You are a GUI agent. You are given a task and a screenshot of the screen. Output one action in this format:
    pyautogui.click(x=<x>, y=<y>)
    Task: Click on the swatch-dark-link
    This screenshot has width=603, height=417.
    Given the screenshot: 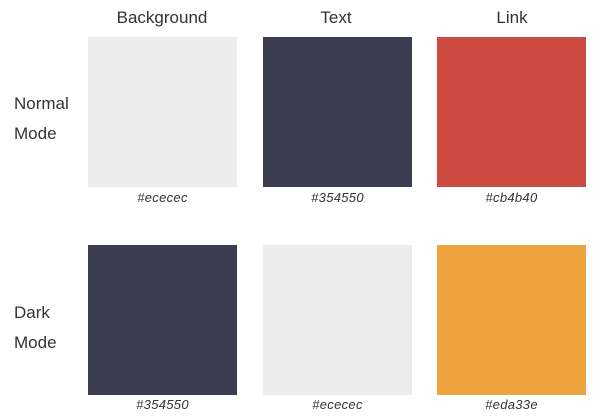 What is the action you would take?
    pyautogui.click(x=511, y=320)
    